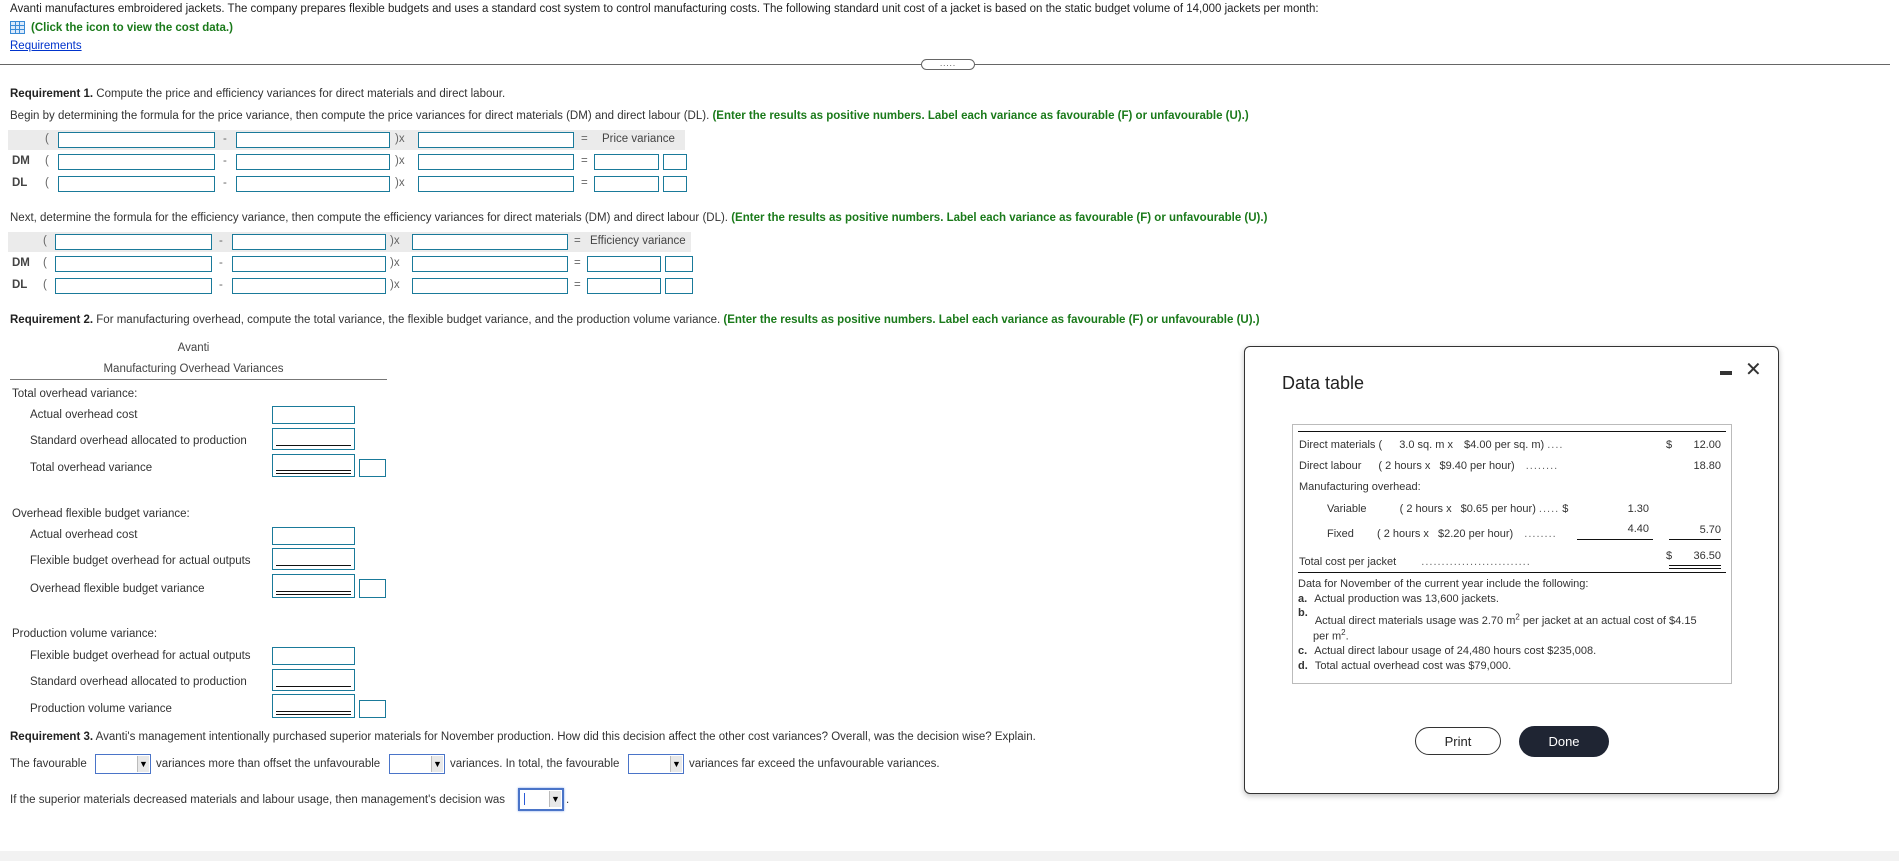 This screenshot has height=861, width=1899. Describe the element at coordinates (372, 709) in the screenshot. I see `production-volume-fu-input` at that location.